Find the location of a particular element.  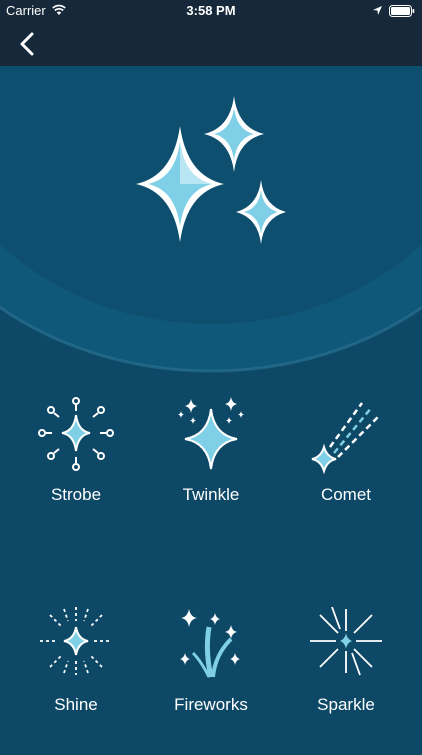

nav-bar is located at coordinates (211, 44).